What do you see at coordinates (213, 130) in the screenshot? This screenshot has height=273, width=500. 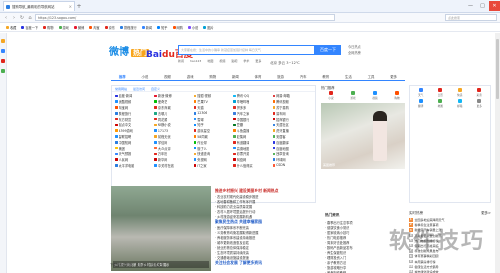 I see `site-link: 游民星空` at bounding box center [213, 130].